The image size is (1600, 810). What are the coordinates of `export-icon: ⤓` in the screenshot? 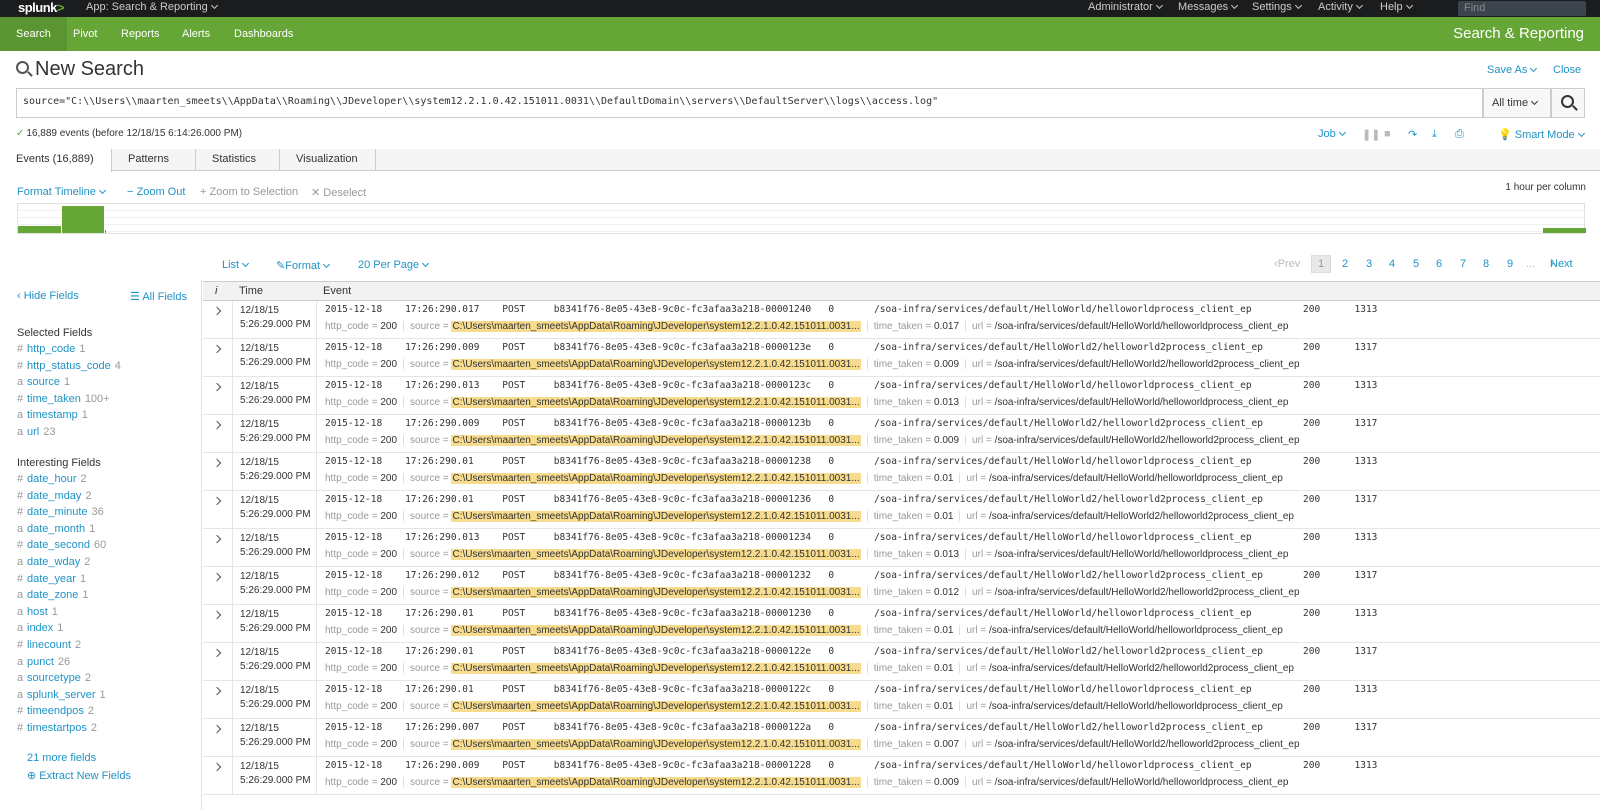 It's located at (1434, 134).